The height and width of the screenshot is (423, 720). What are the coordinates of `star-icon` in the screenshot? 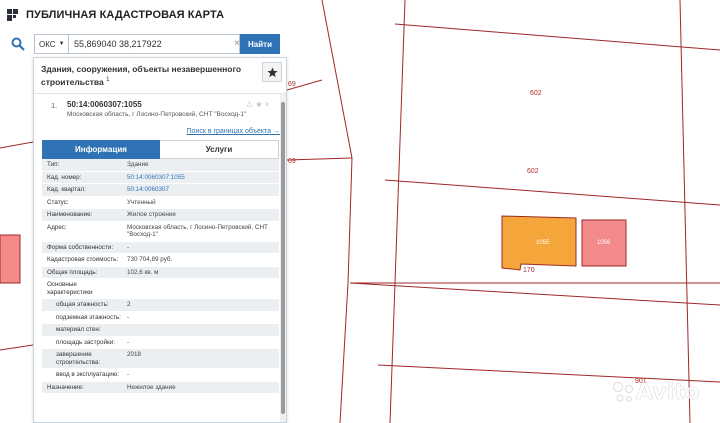 It's located at (272, 71).